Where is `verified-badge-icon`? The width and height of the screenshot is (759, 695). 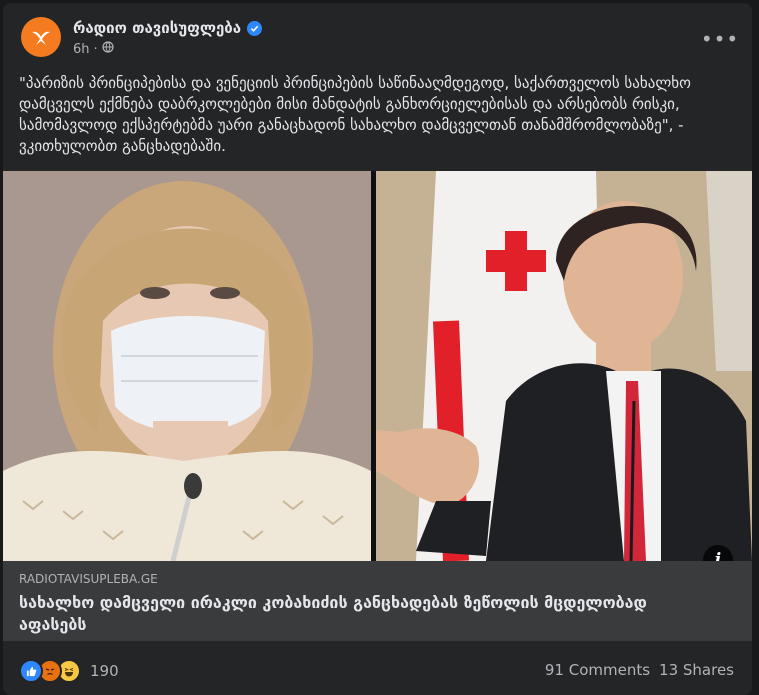 verified-badge-icon is located at coordinates (255, 28).